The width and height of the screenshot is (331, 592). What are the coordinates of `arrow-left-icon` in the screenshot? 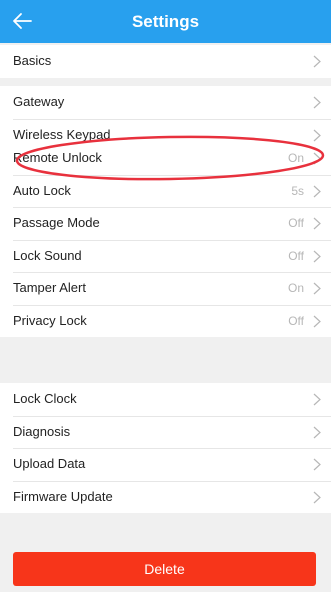 It's located at (22, 21).